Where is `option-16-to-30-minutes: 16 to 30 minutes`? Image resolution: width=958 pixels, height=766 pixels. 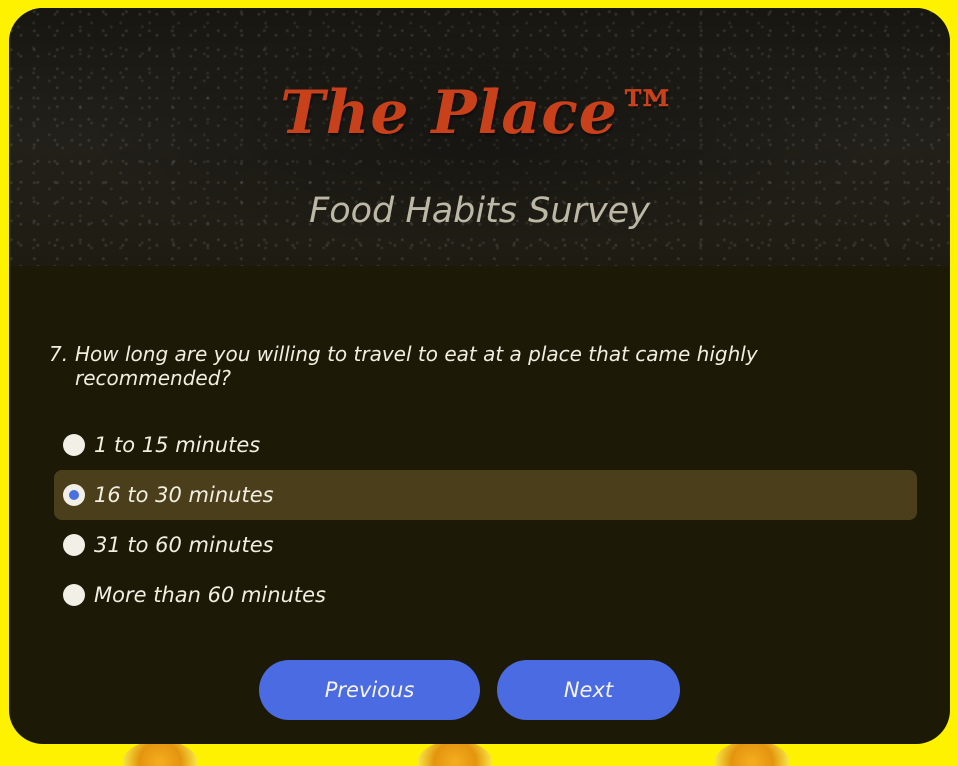 option-16-to-30-minutes: 16 to 30 minutes is located at coordinates (485, 495).